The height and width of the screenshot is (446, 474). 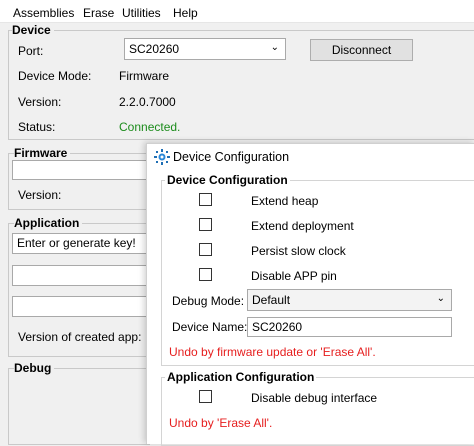 What do you see at coordinates (40, 102) in the screenshot?
I see `version-label: Version:` at bounding box center [40, 102].